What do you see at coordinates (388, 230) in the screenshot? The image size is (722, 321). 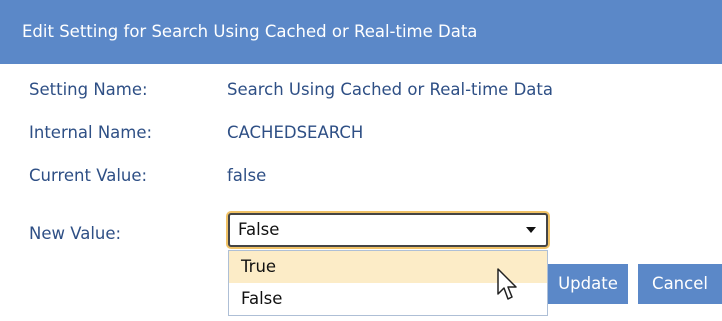 I see `new-value-select: False` at bounding box center [388, 230].